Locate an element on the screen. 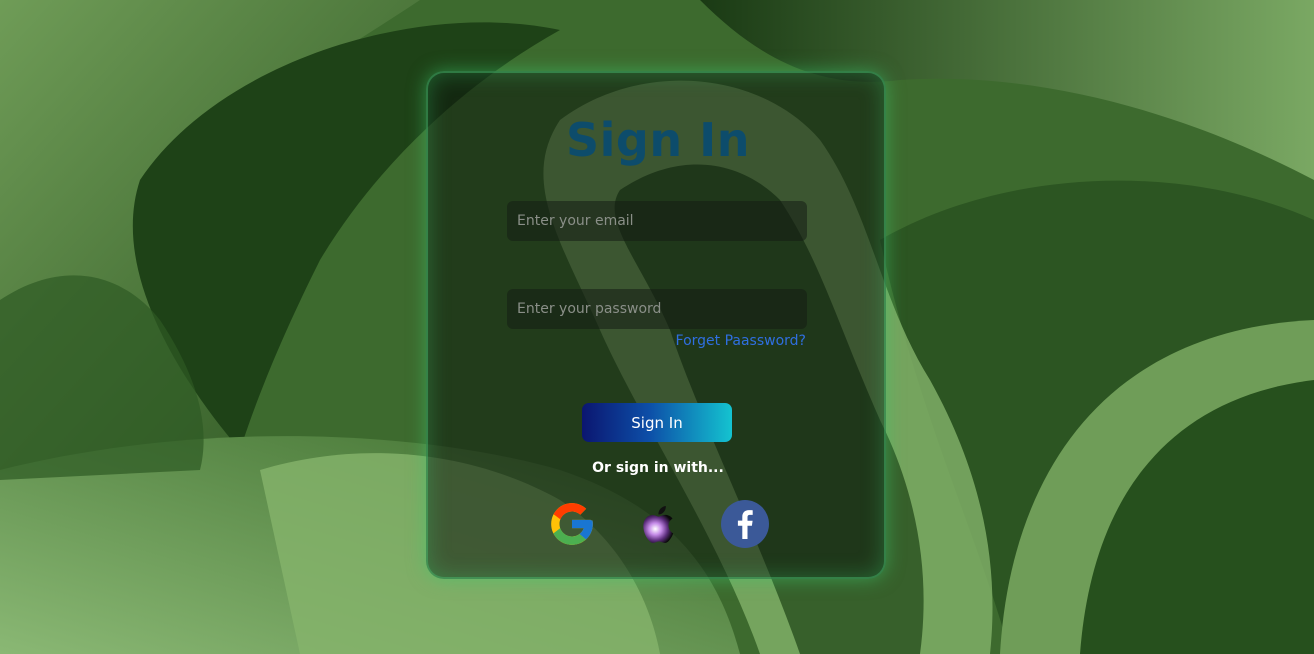 The image size is (1314, 654). forgot-password-link: Forget Paassword? is located at coordinates (741, 341).